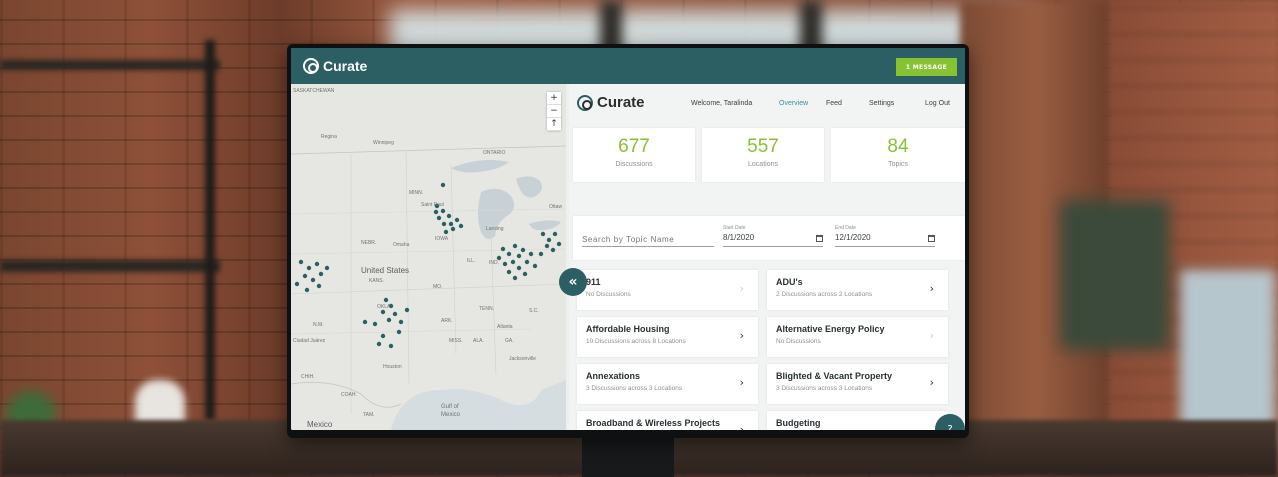 This screenshot has width=1278, height=477. I want to click on map-label: MO., so click(438, 287).